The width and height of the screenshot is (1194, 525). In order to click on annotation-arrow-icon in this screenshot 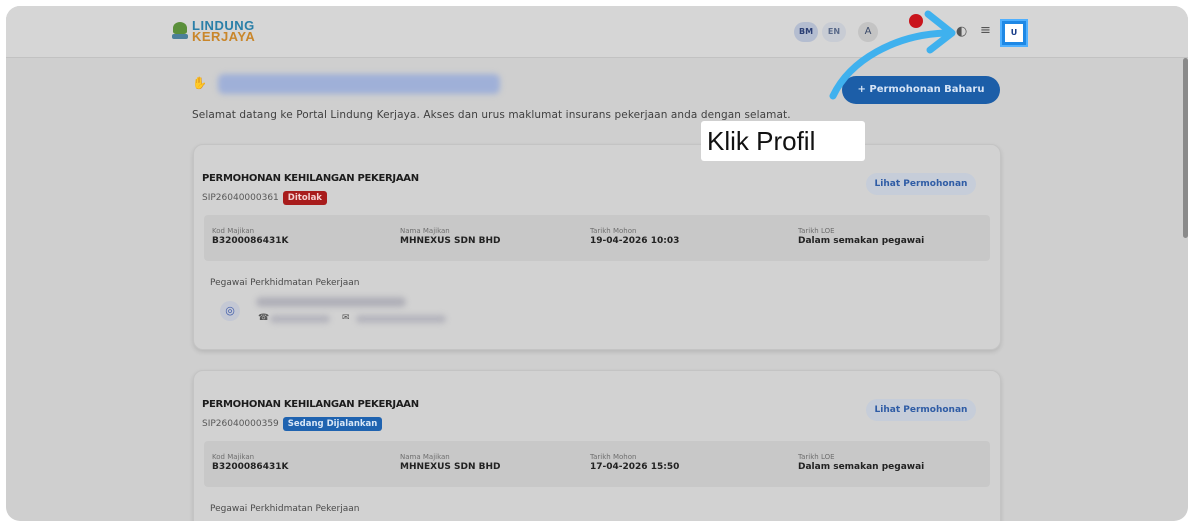, I will do `click(892, 55)`.